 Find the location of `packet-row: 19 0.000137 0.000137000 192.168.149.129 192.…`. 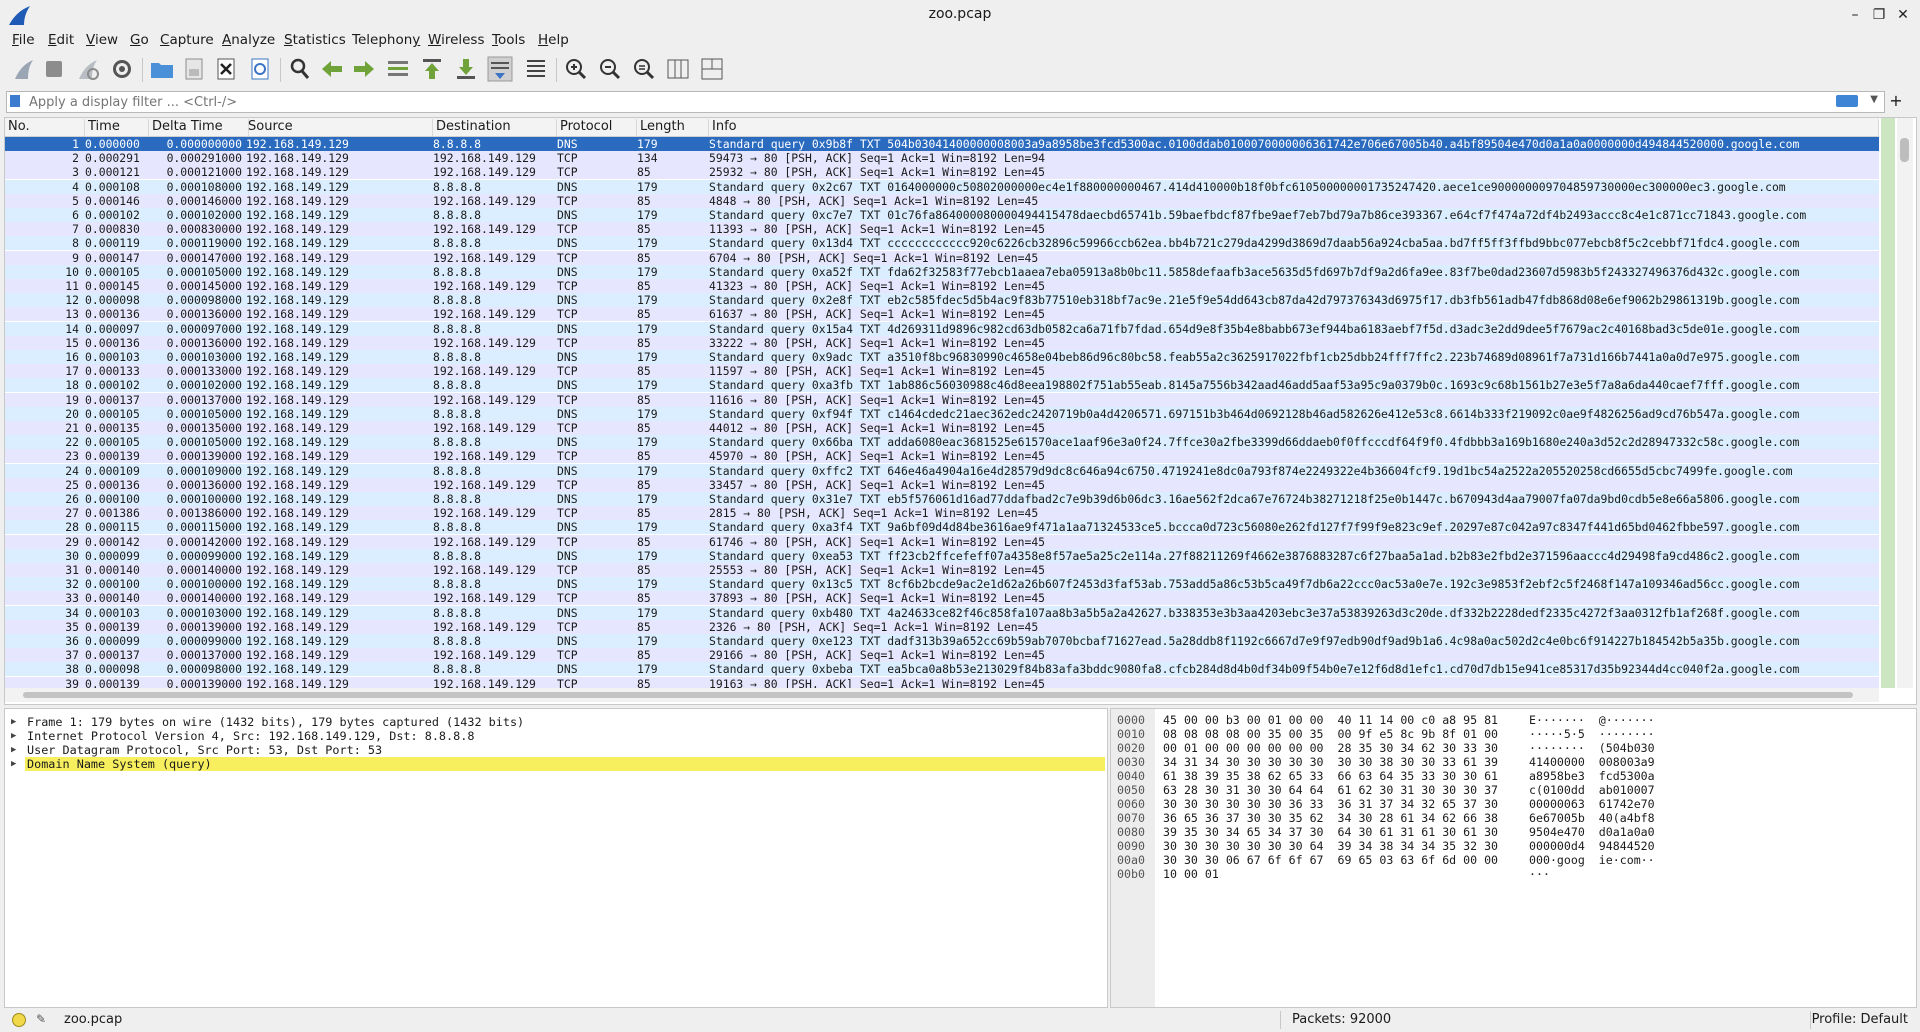

packet-row: 19 0.000137 0.000137000 192.168.149.129 192.… is located at coordinates (942, 399).